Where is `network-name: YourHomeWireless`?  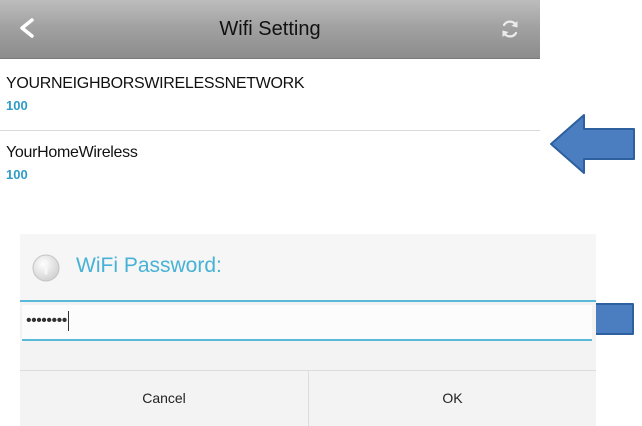
network-name: YourHomeWireless is located at coordinates (72, 152).